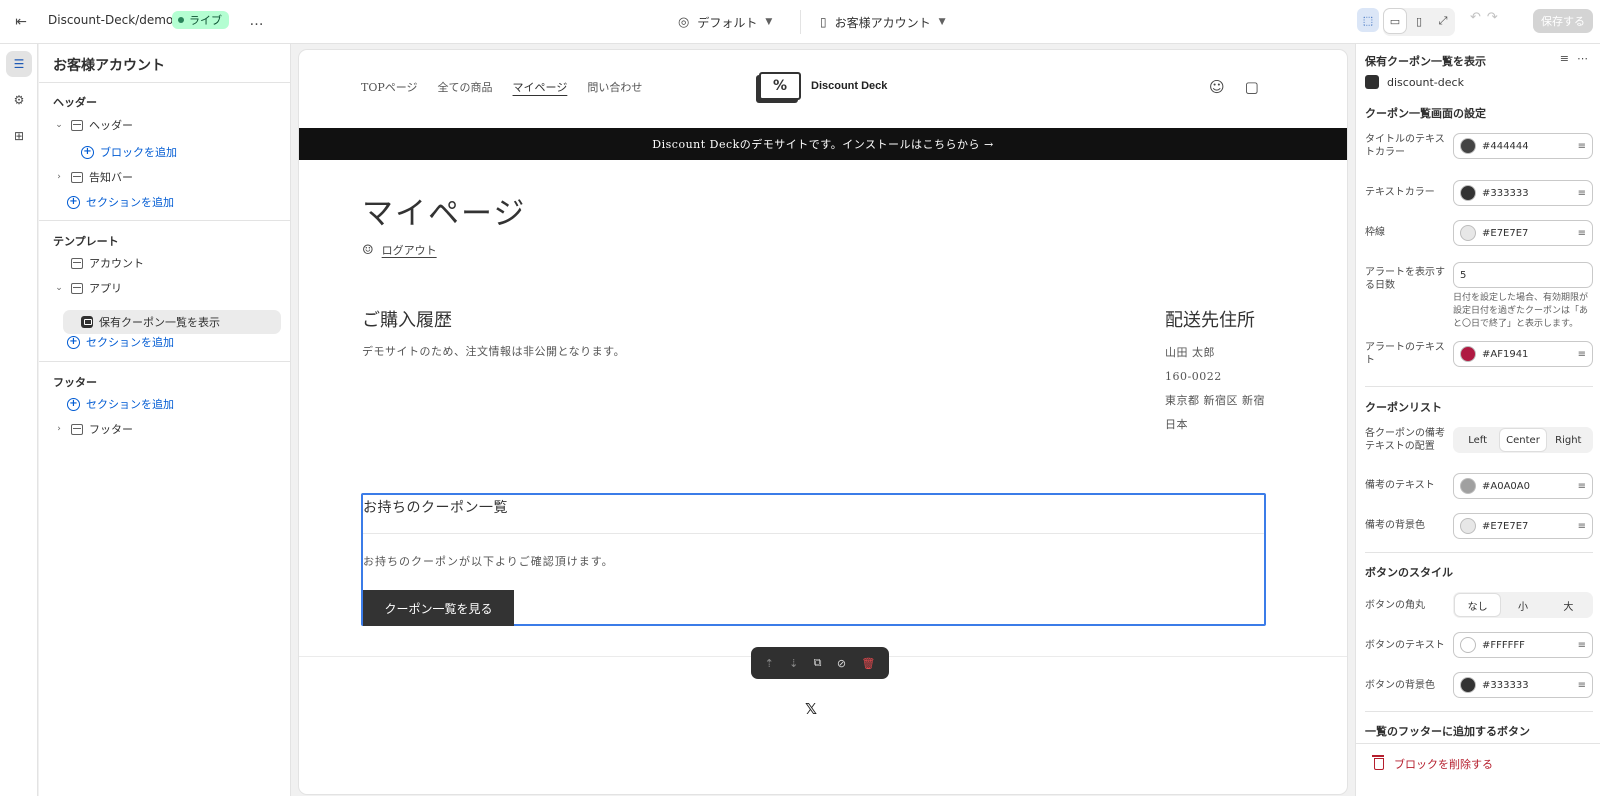 This screenshot has width=1600, height=796. What do you see at coordinates (1217, 87) in the screenshot?
I see `account-icon: ☺` at bounding box center [1217, 87].